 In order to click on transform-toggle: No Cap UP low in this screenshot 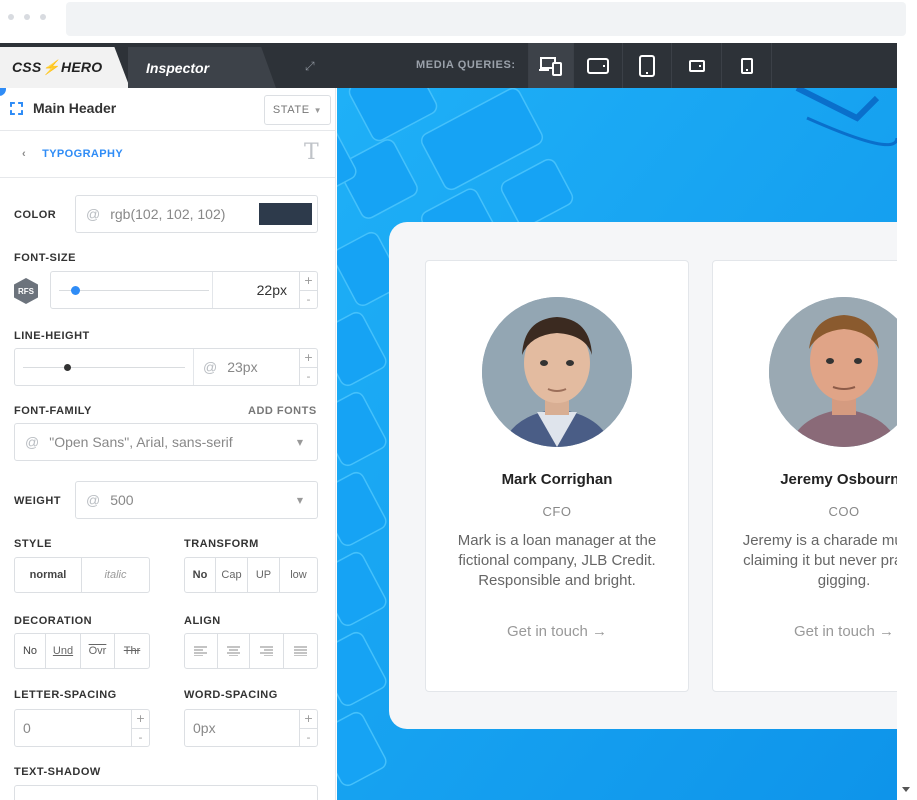, I will do `click(251, 575)`.